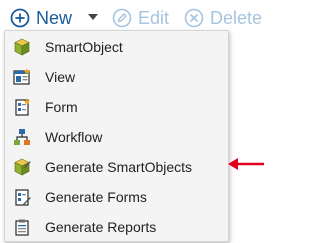 This screenshot has height=243, width=320. Describe the element at coordinates (116, 107) in the screenshot. I see `menu-item-form: Form` at that location.